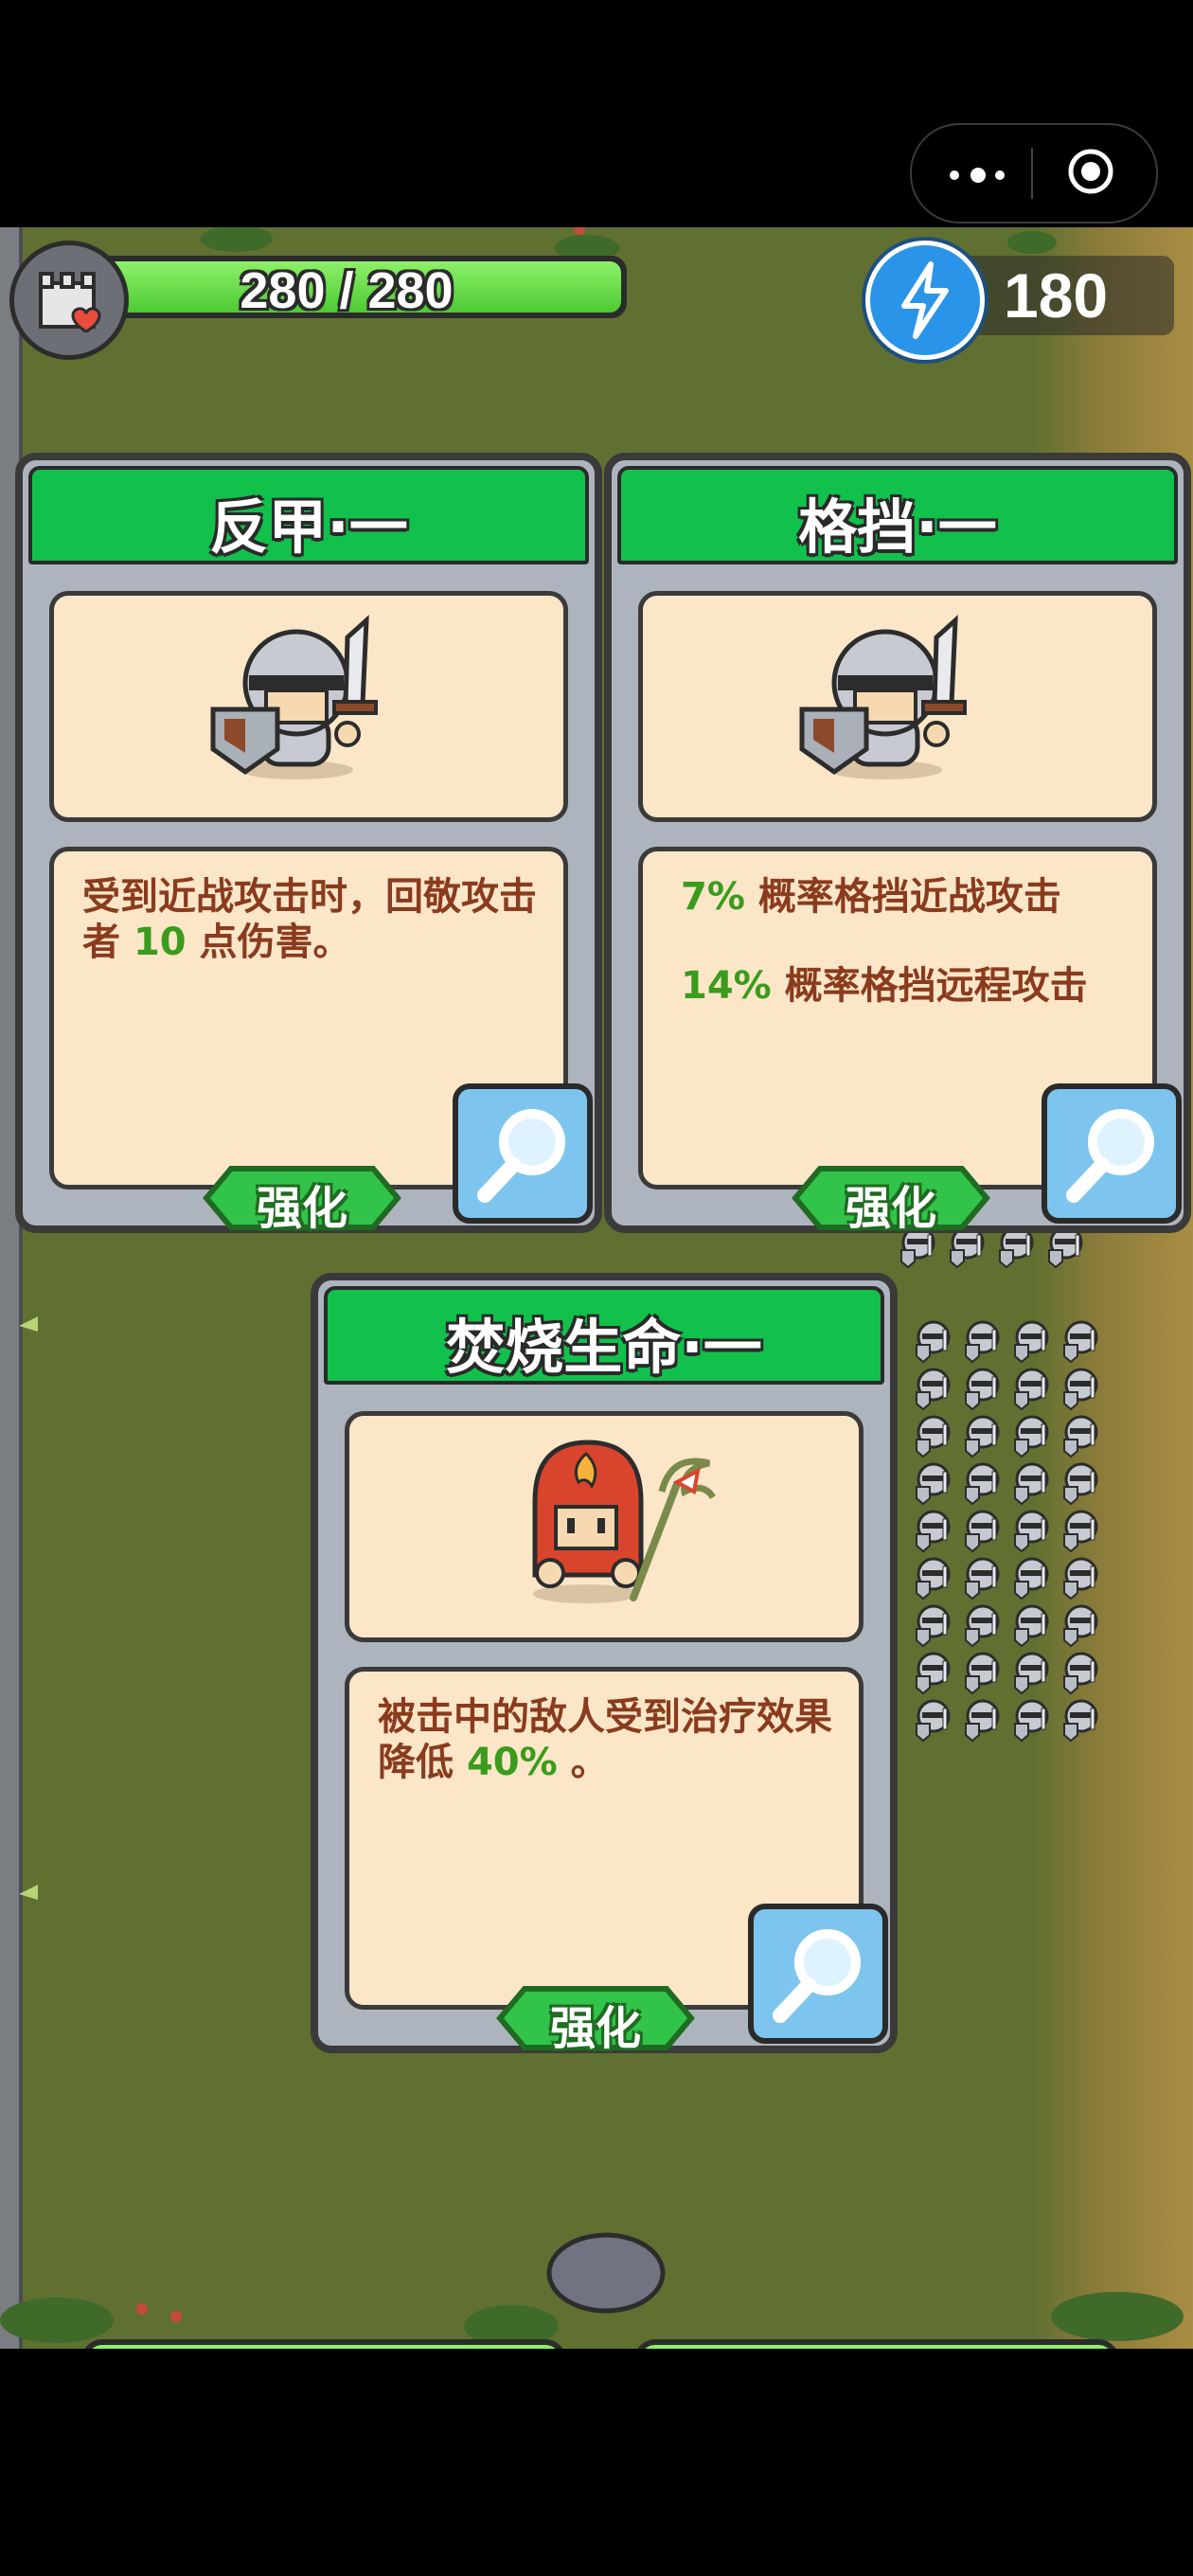 The height and width of the screenshot is (2576, 1193). I want to click on mini-program-capsule, so click(1034, 173).